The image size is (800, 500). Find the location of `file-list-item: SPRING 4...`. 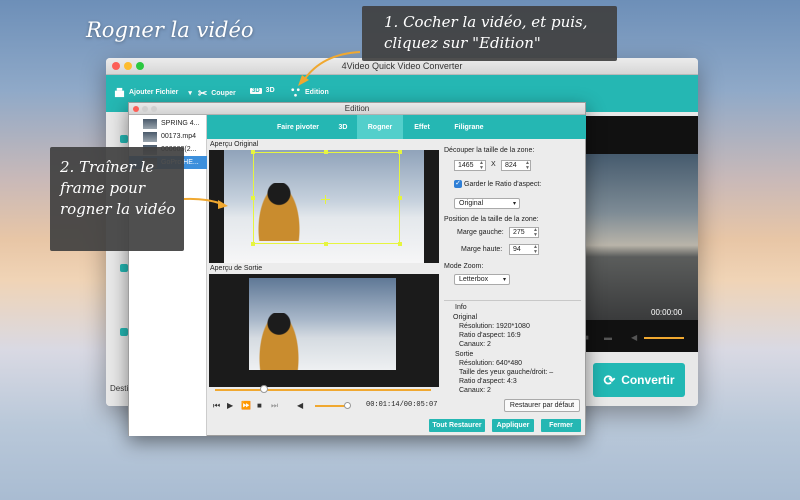

file-list-item: SPRING 4... is located at coordinates (168, 123).